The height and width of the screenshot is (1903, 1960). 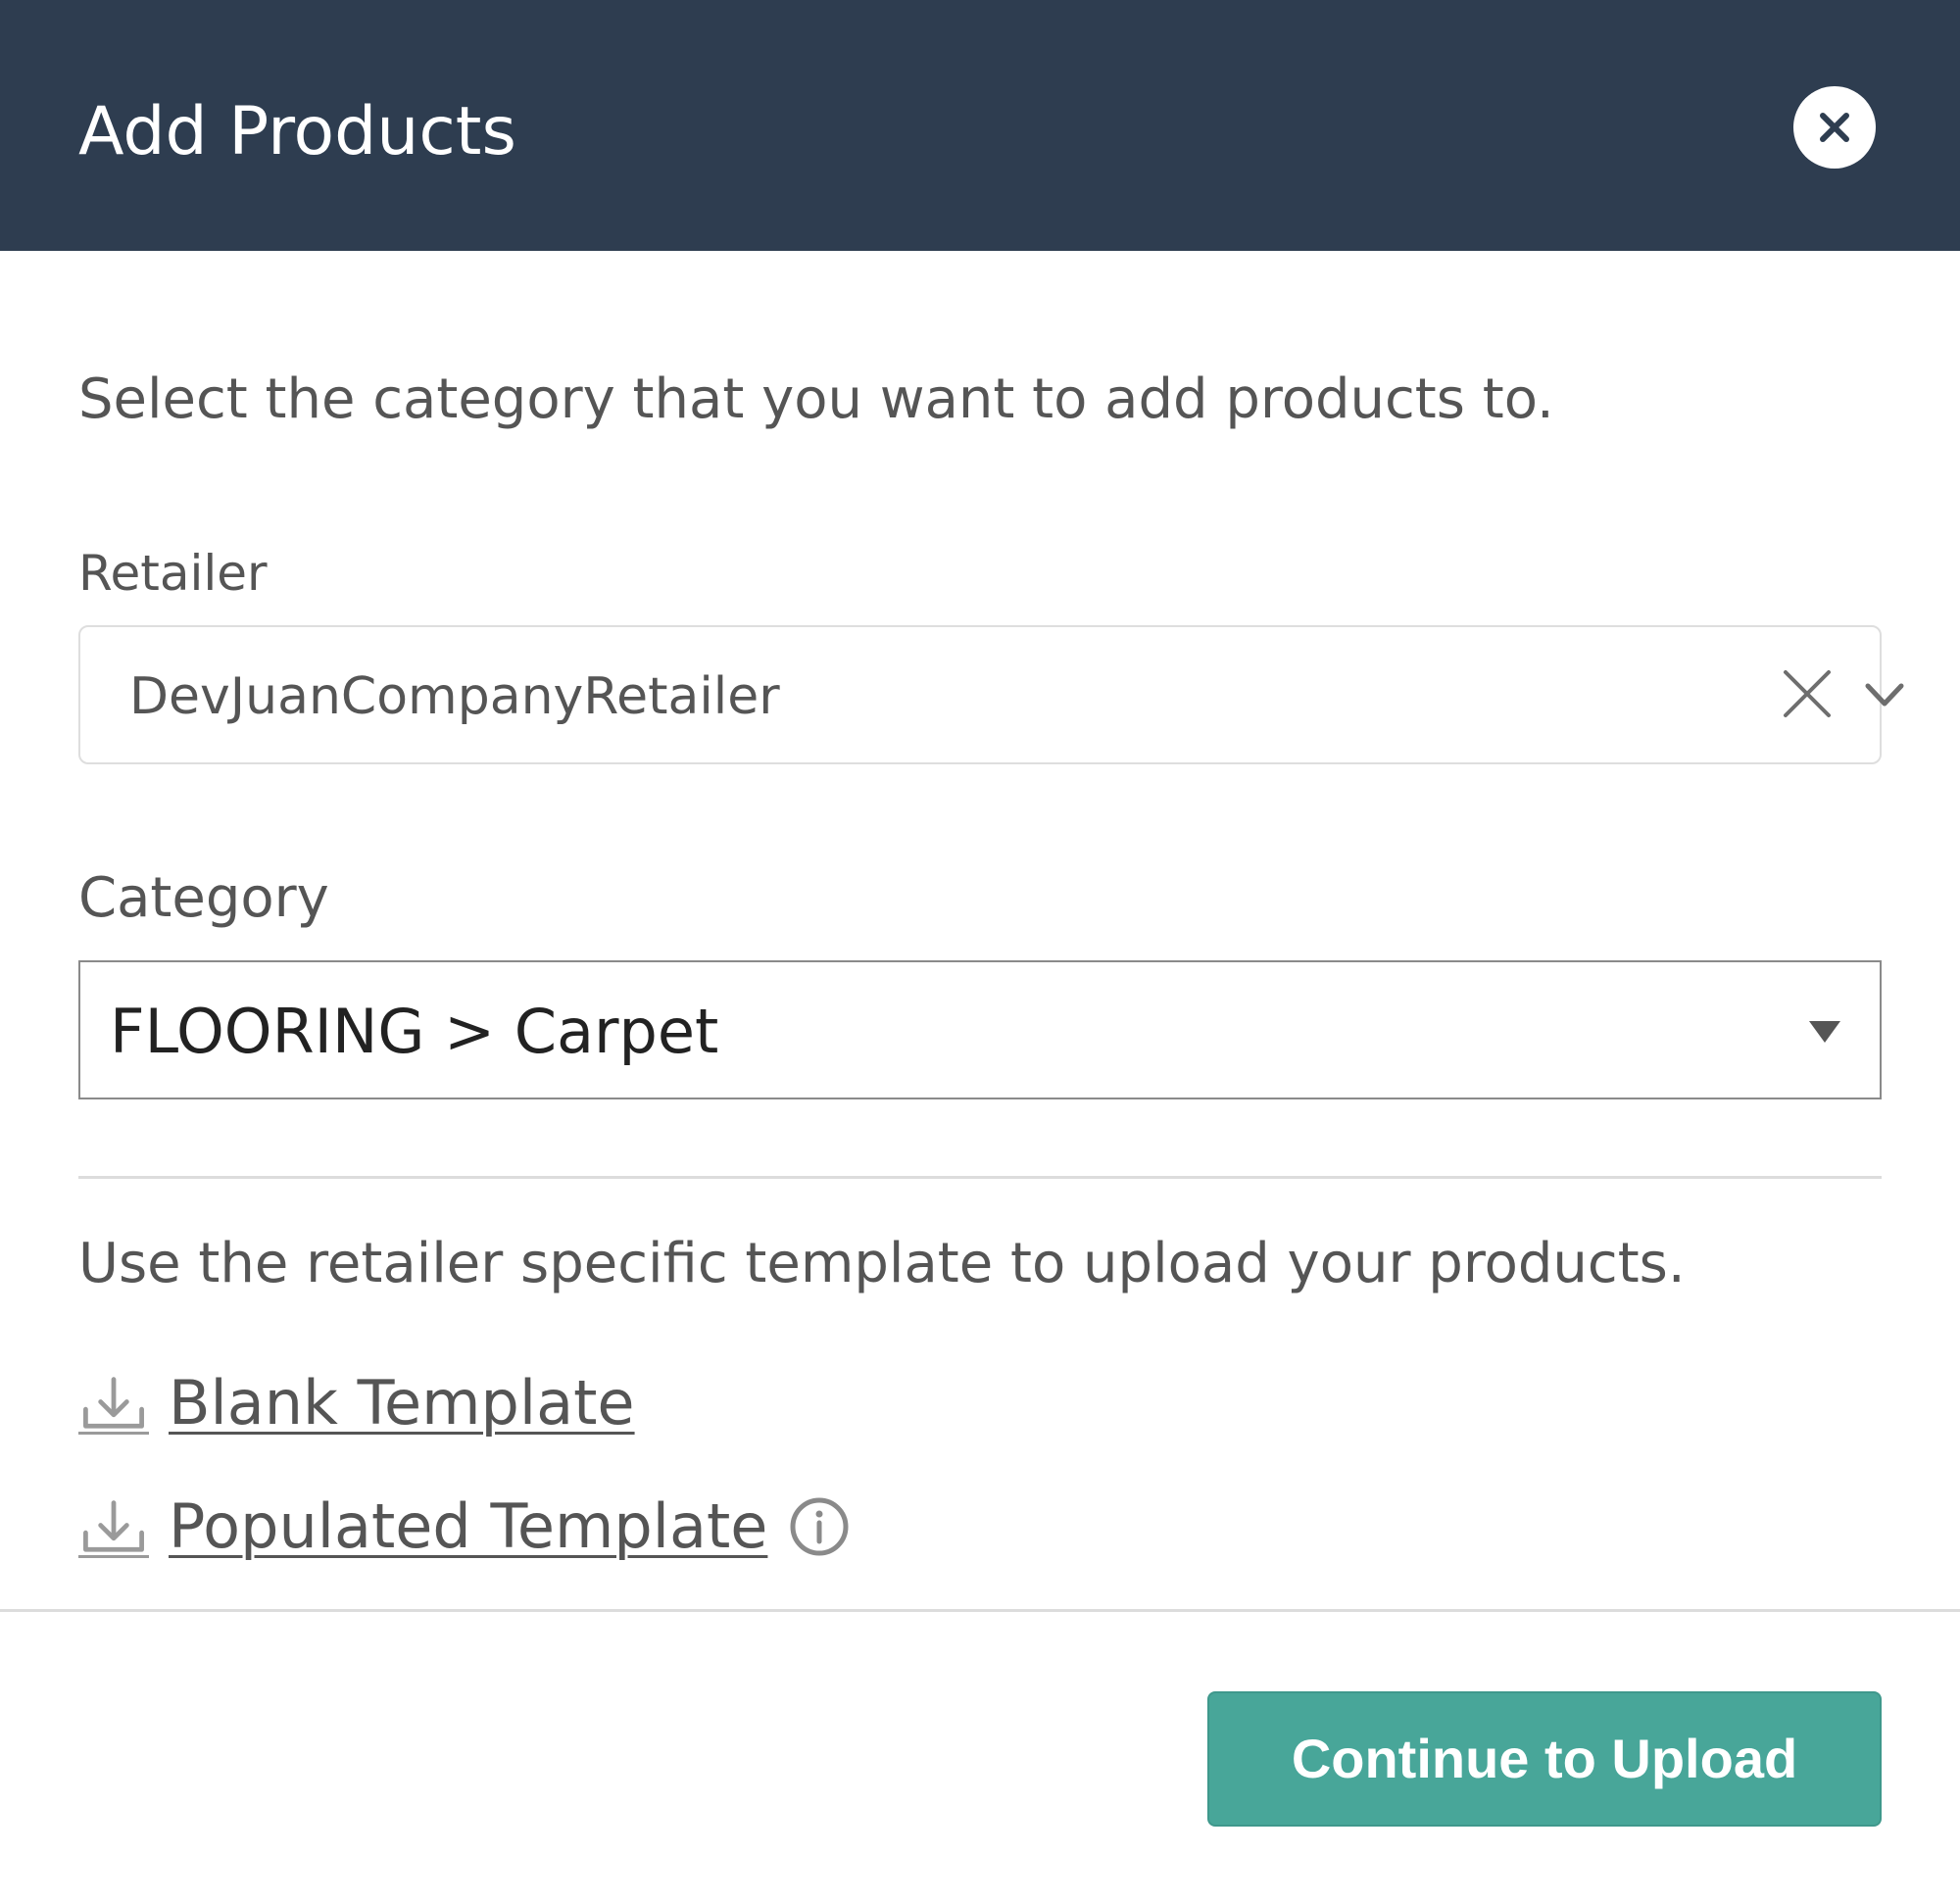 I want to click on footer-divider, so click(x=980, y=1610).